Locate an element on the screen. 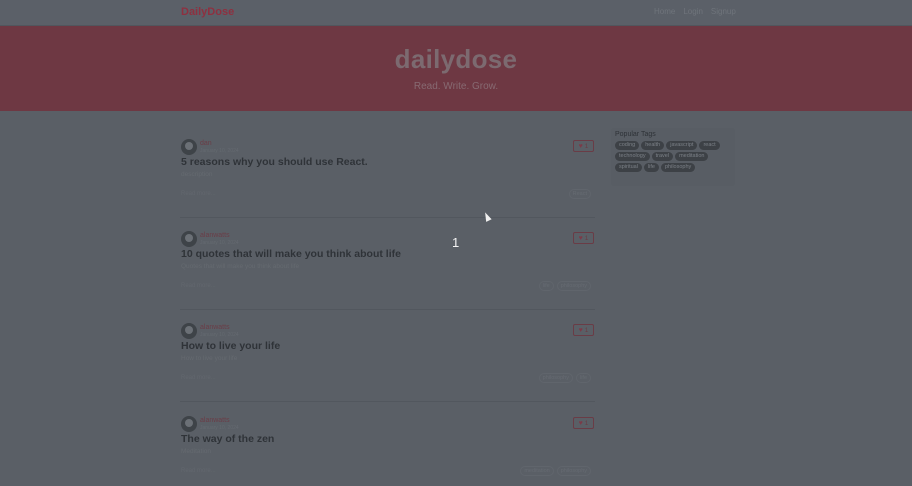 The width and height of the screenshot is (912, 486). article-tags: philosophy life is located at coordinates (564, 378).